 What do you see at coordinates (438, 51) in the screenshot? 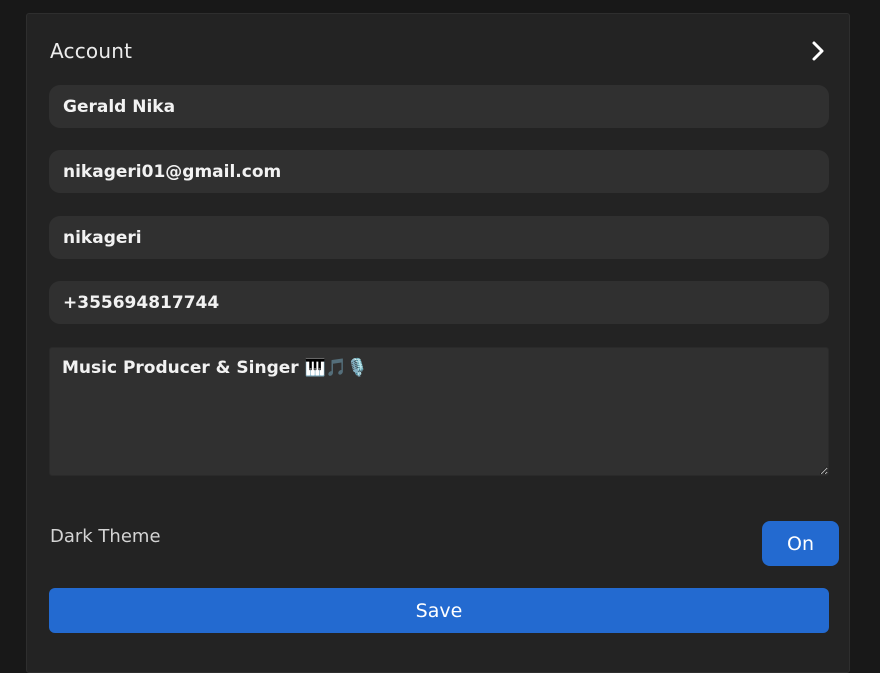
I see `account-header: Account` at bounding box center [438, 51].